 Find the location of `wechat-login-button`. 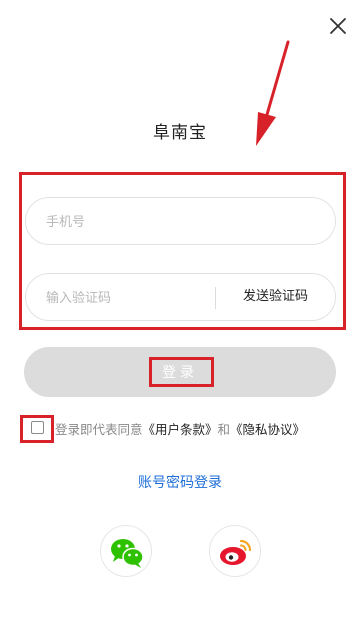

wechat-login-button is located at coordinates (126, 551).